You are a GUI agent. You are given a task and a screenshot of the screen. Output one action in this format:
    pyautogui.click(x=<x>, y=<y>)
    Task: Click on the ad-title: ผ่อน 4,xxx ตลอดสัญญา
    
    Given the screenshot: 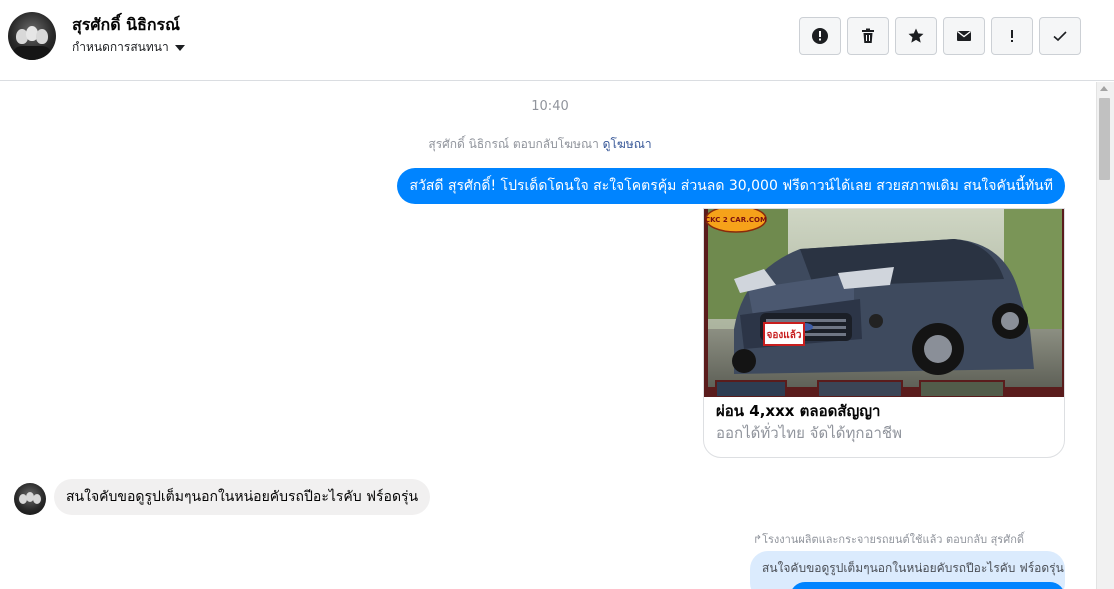 What is the action you would take?
    pyautogui.click(x=798, y=411)
    